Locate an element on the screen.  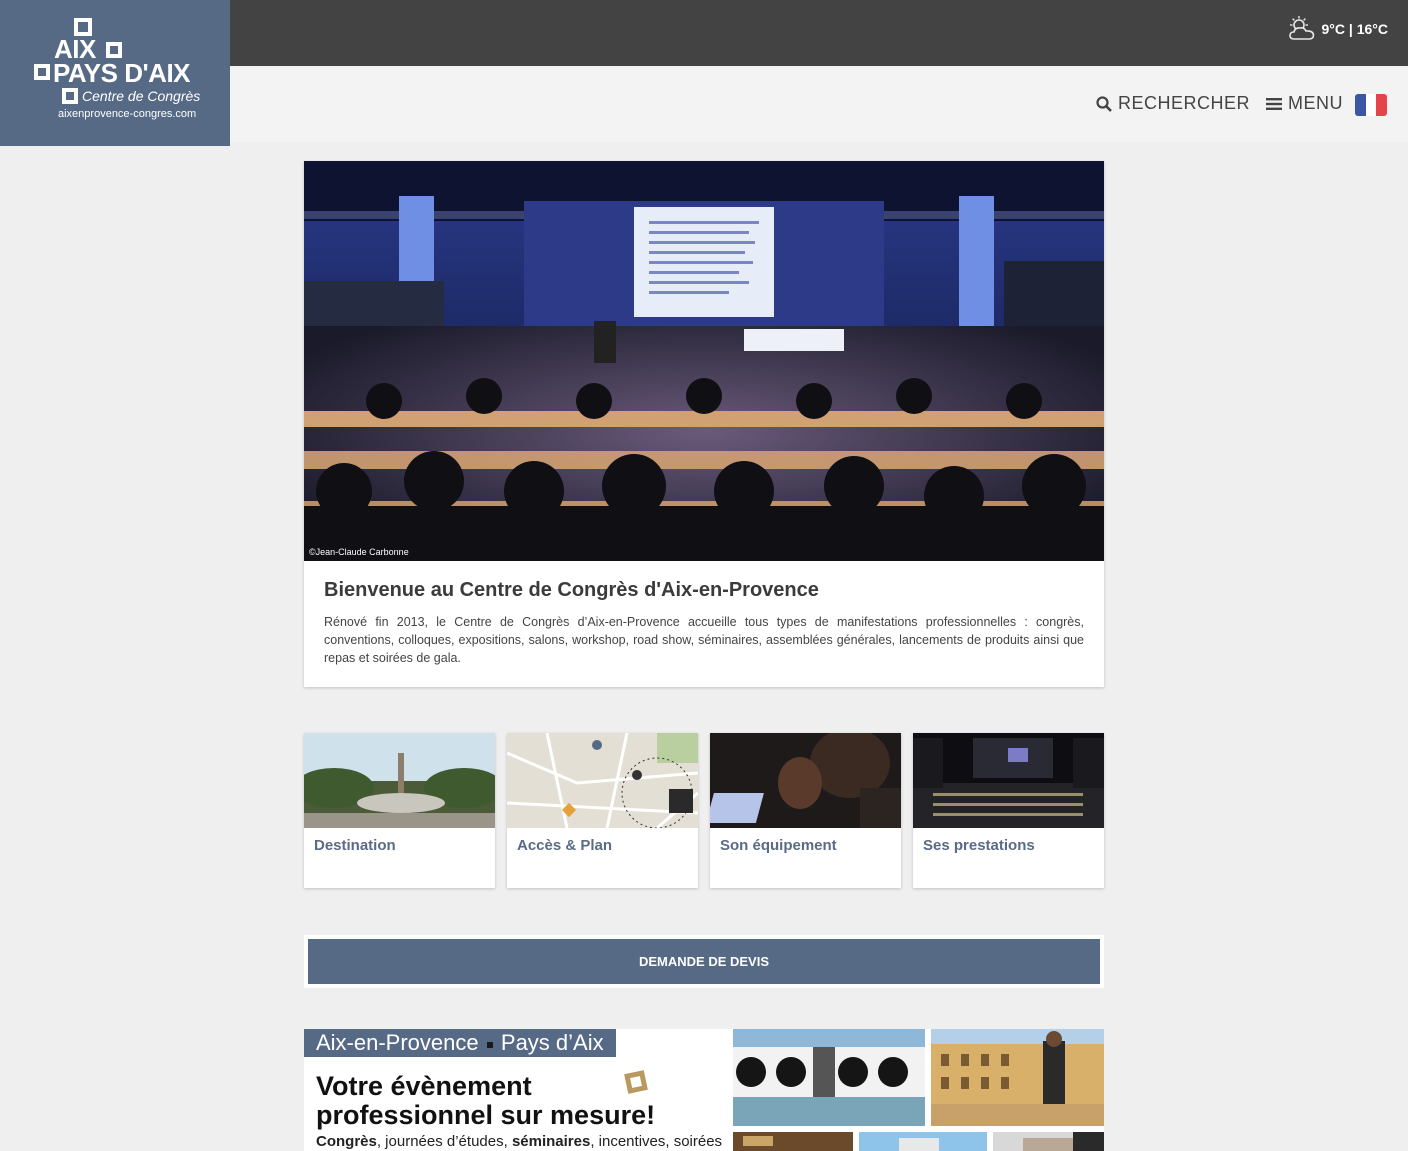
logo-line-centre: Centre de Congrès is located at coordinates (141, 96).